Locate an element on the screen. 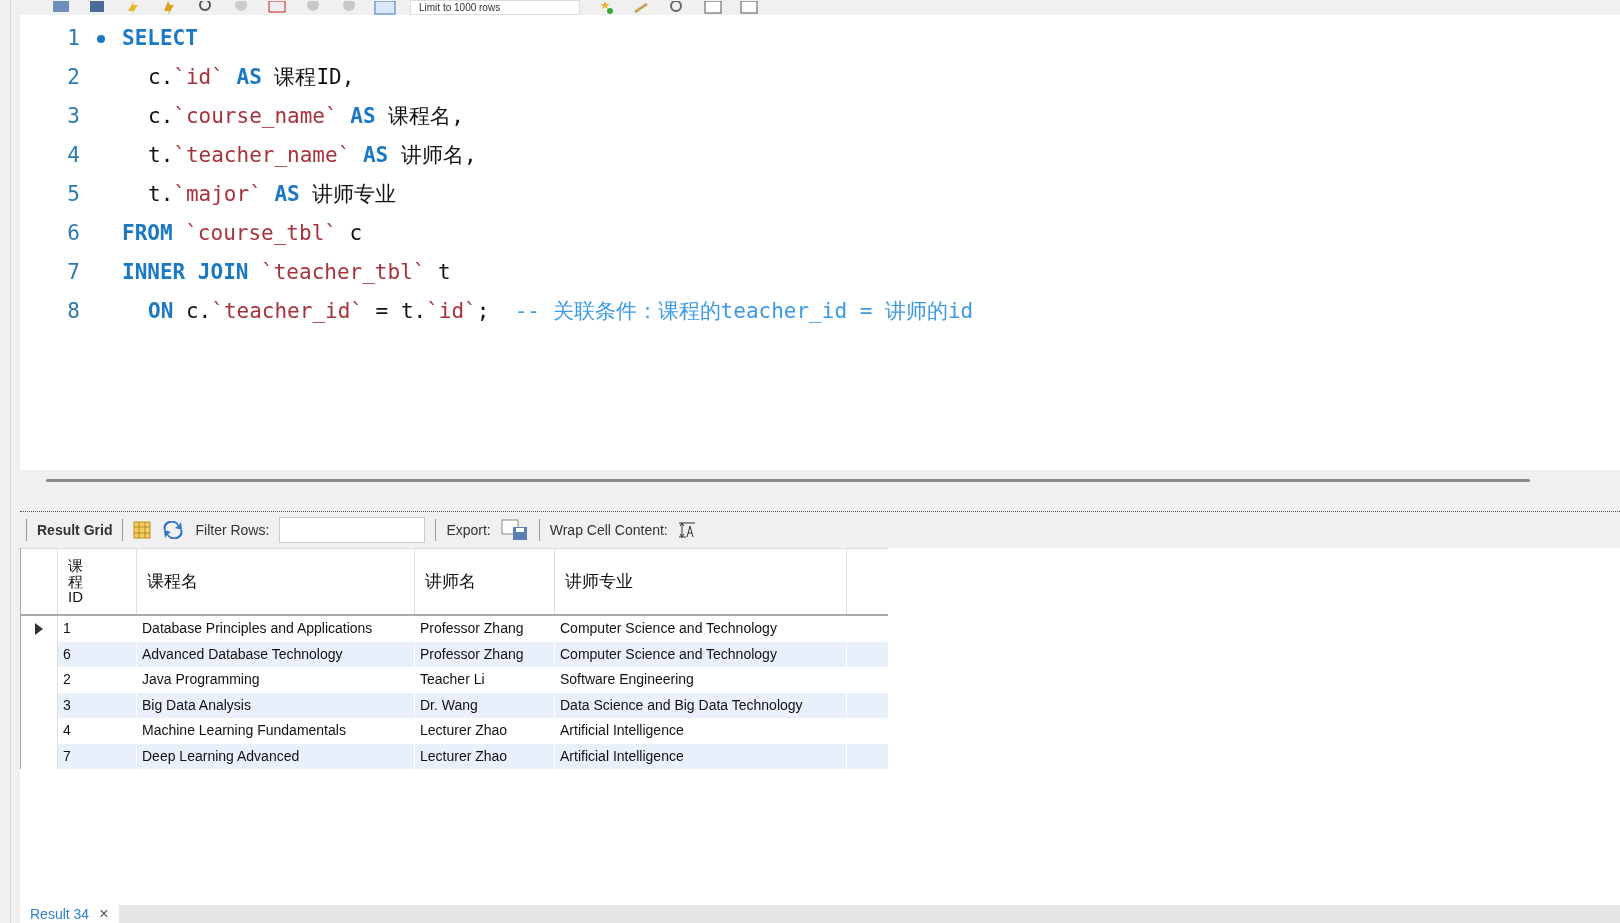 The image size is (1620, 923). line-number: 6 is located at coordinates (73, 233).